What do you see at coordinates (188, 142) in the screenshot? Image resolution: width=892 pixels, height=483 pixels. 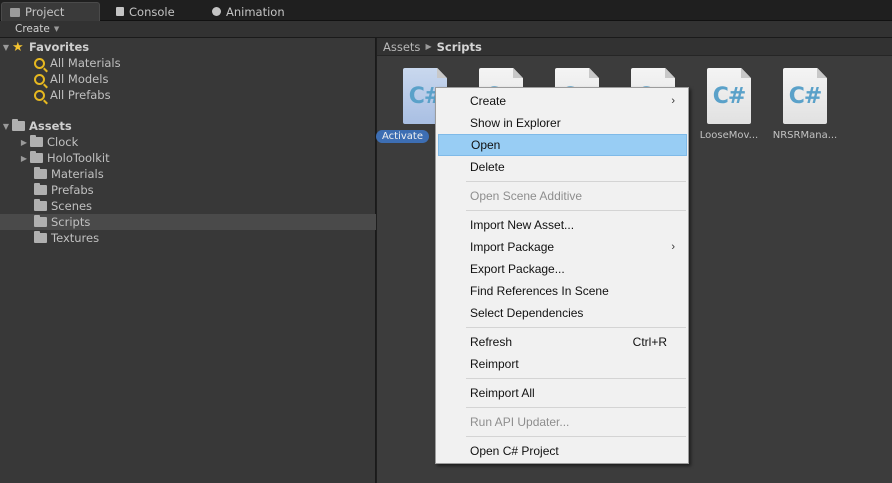 I see `folder-item-clock: ▶ Clock` at bounding box center [188, 142].